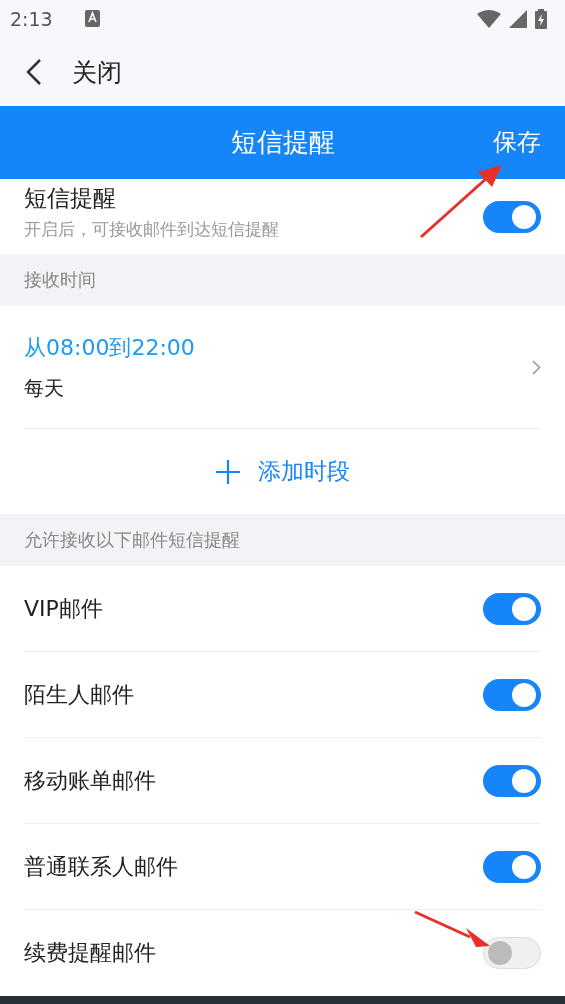 This screenshot has height=1004, width=565. I want to click on setting-label: 陌生人邮件, so click(79, 694).